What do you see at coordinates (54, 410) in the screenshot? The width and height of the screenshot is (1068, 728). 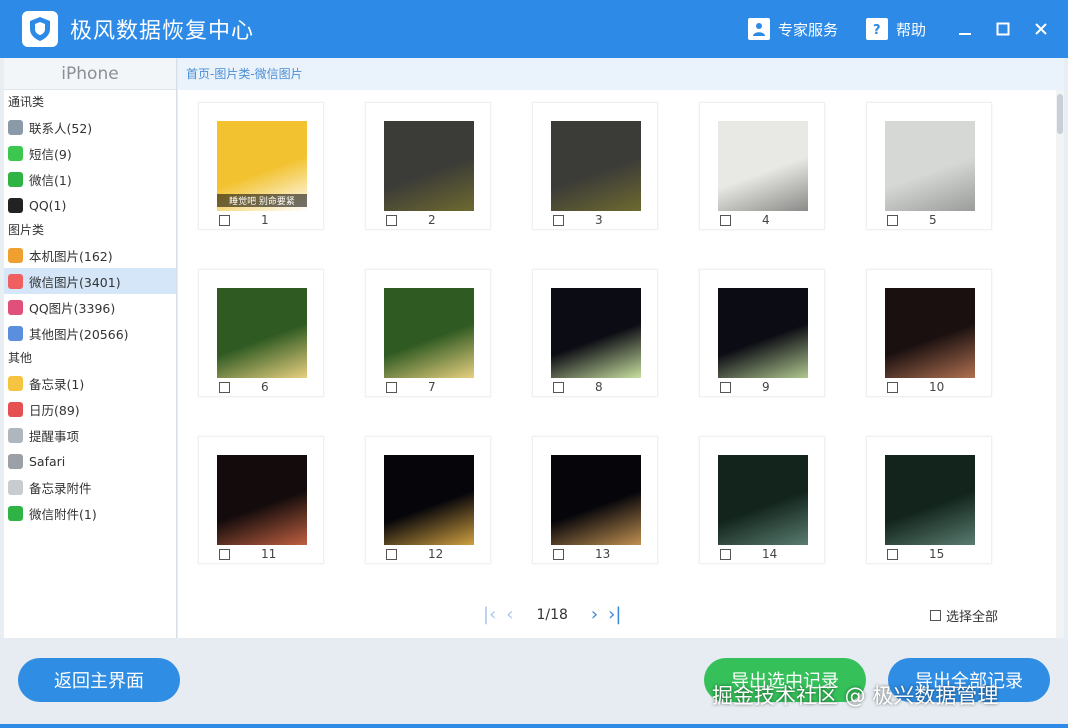 I see `sidebar-item-label: 日历(89)` at bounding box center [54, 410].